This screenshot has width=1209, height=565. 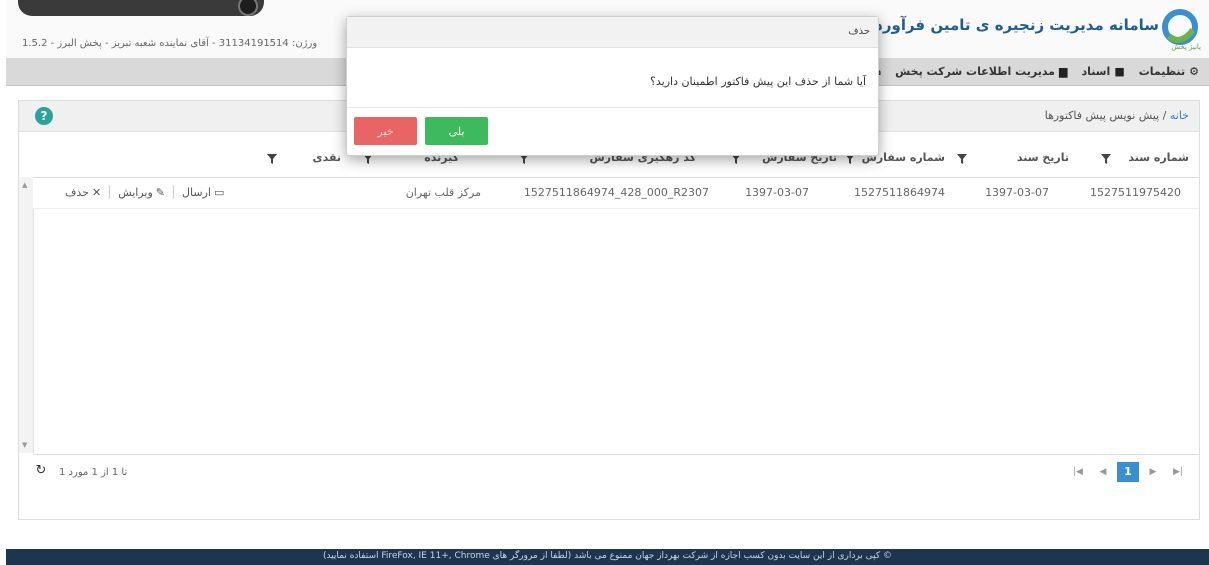 I want to click on dialog-title: حذف, so click(x=859, y=31).